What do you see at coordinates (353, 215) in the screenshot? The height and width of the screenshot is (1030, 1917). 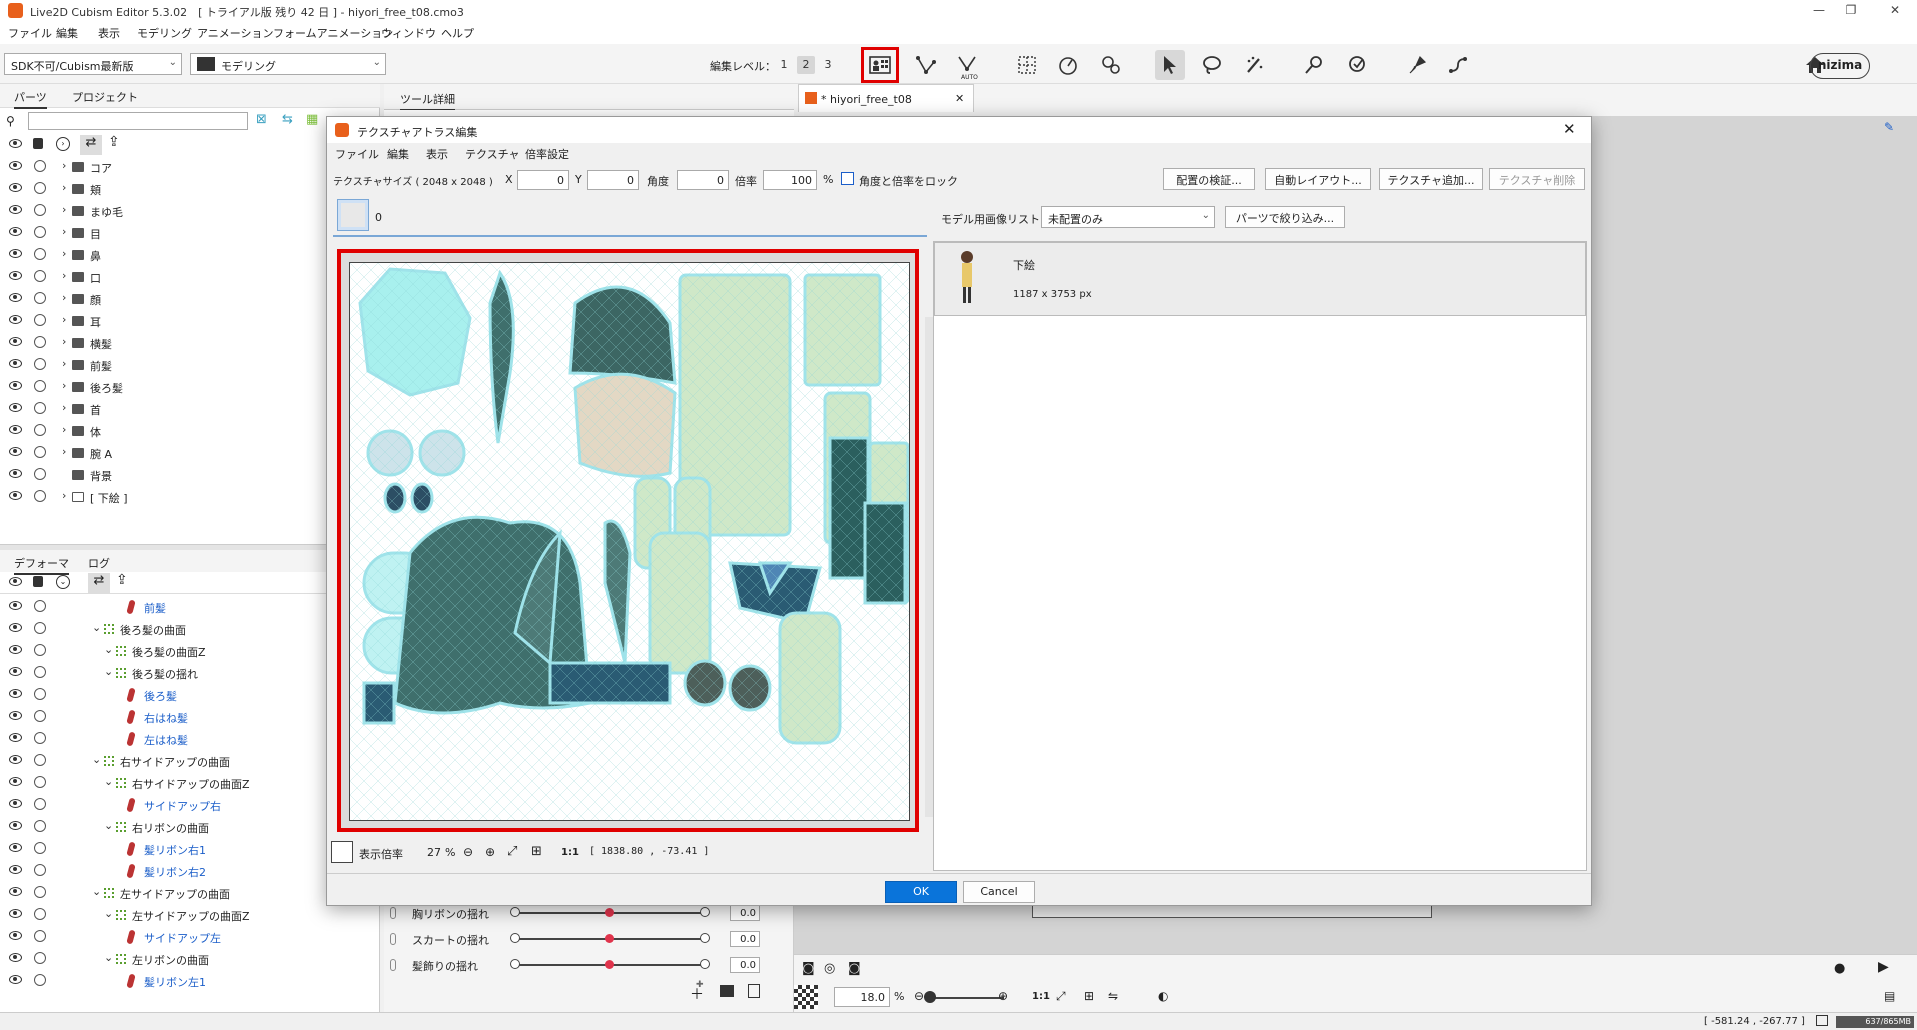 I see `texture-thumbnail` at bounding box center [353, 215].